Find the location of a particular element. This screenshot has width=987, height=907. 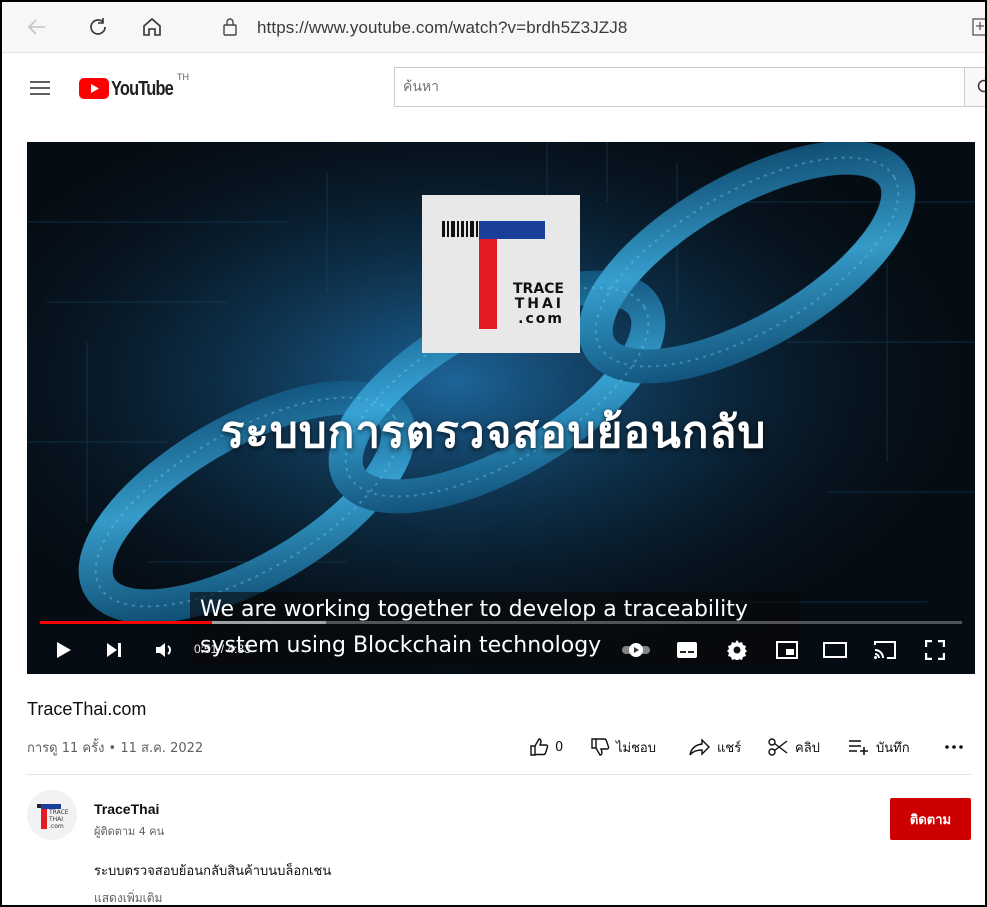

progress-played is located at coordinates (126, 622).